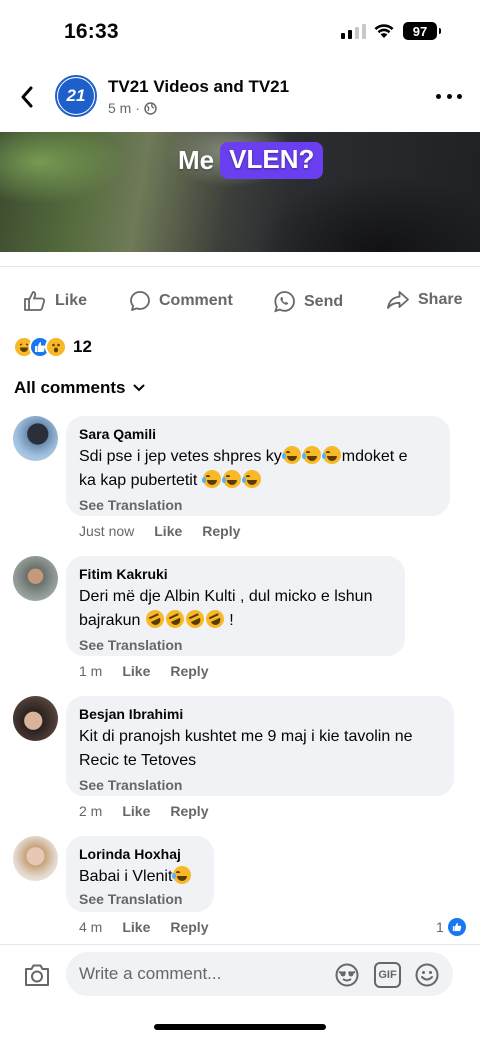 The width and height of the screenshot is (480, 1040). What do you see at coordinates (140, 854) in the screenshot?
I see `commenter-name: Lorinda Hoxhaj` at bounding box center [140, 854].